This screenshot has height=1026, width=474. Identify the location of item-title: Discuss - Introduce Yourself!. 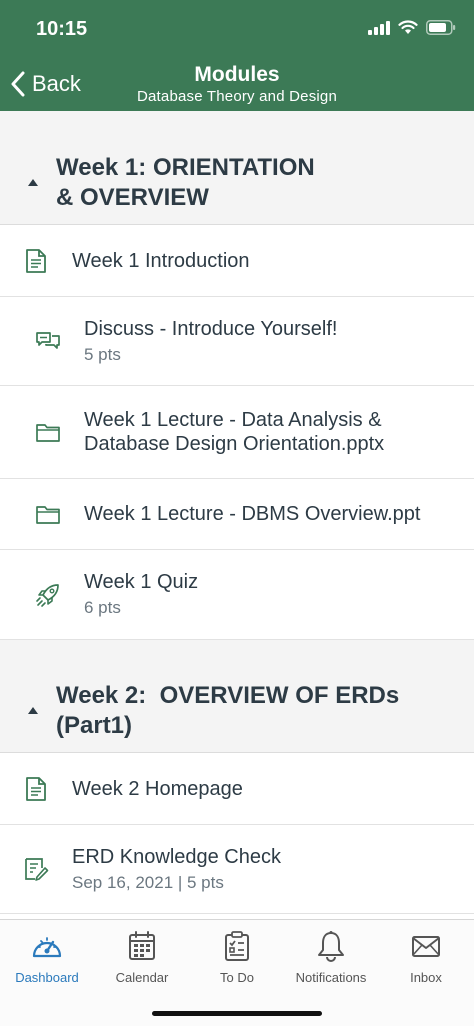
(211, 328).